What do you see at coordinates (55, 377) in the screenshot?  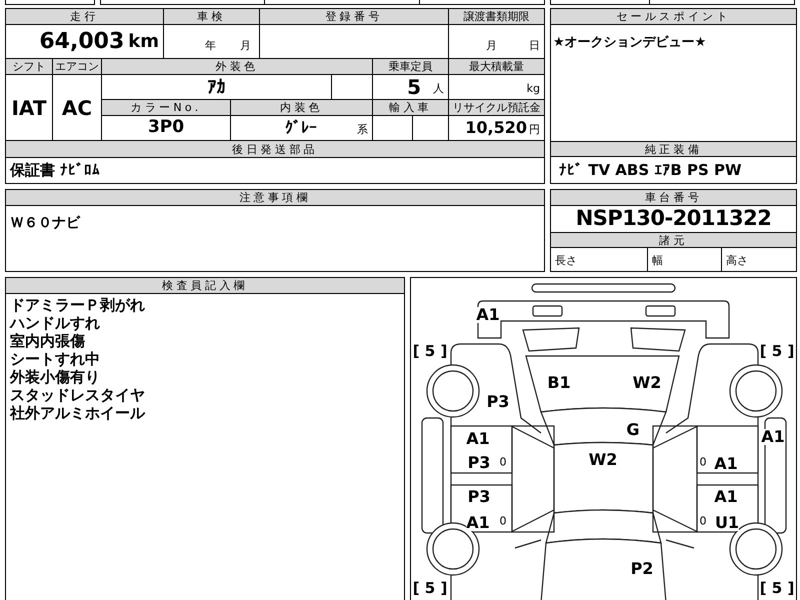 I see `inspector-note: 外装小傷有り` at bounding box center [55, 377].